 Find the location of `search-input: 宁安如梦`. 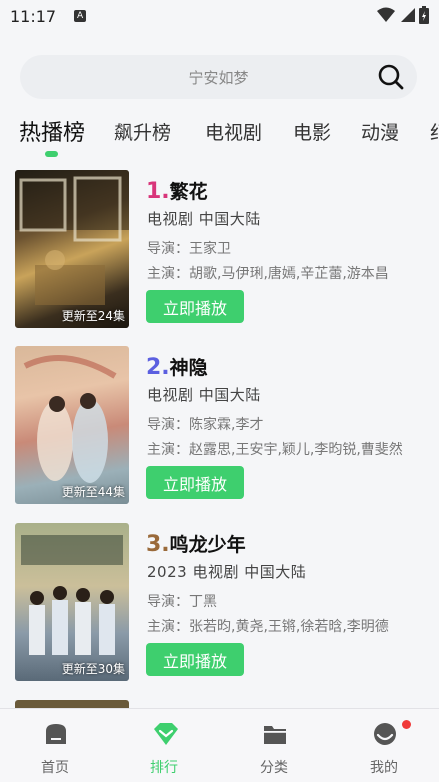

search-input: 宁安如梦 is located at coordinates (218, 77).